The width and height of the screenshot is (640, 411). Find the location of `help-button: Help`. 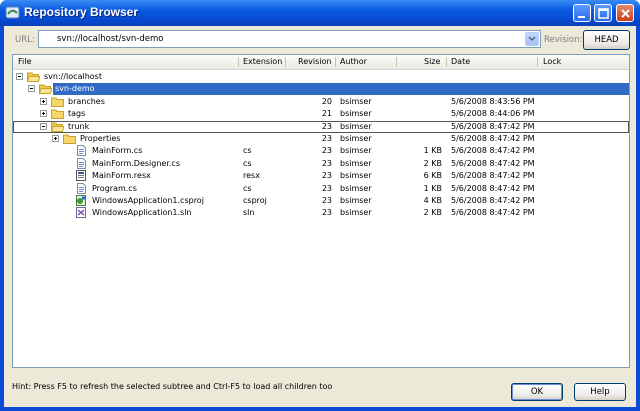

help-button: Help is located at coordinates (600, 392).